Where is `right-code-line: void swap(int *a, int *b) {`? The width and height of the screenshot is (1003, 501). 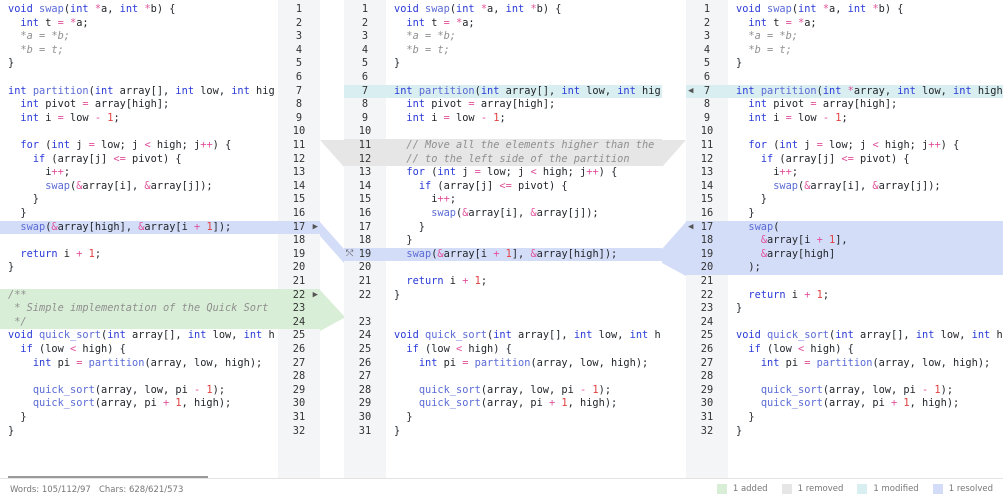
right-code-line: void swap(int *a, int *b) { is located at coordinates (865, 10).